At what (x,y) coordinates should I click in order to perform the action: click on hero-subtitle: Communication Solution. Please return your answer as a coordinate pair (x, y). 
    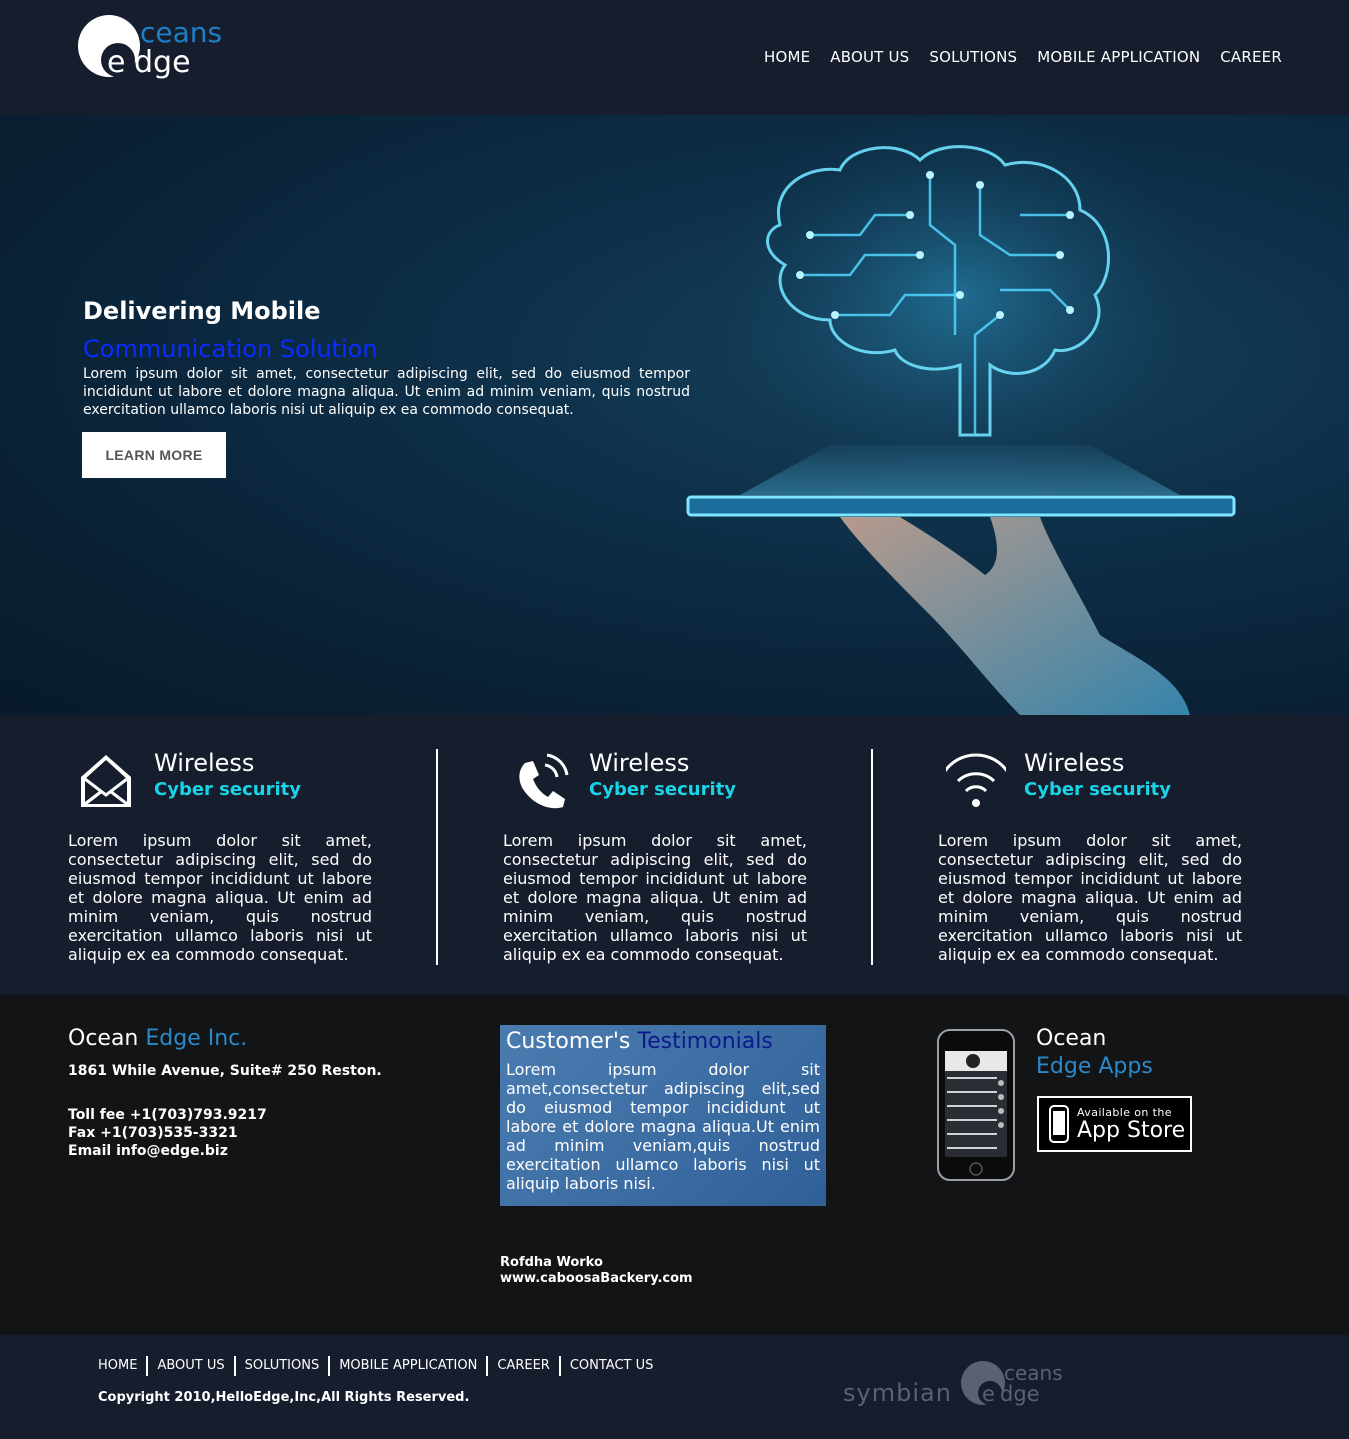
    Looking at the image, I should click on (230, 349).